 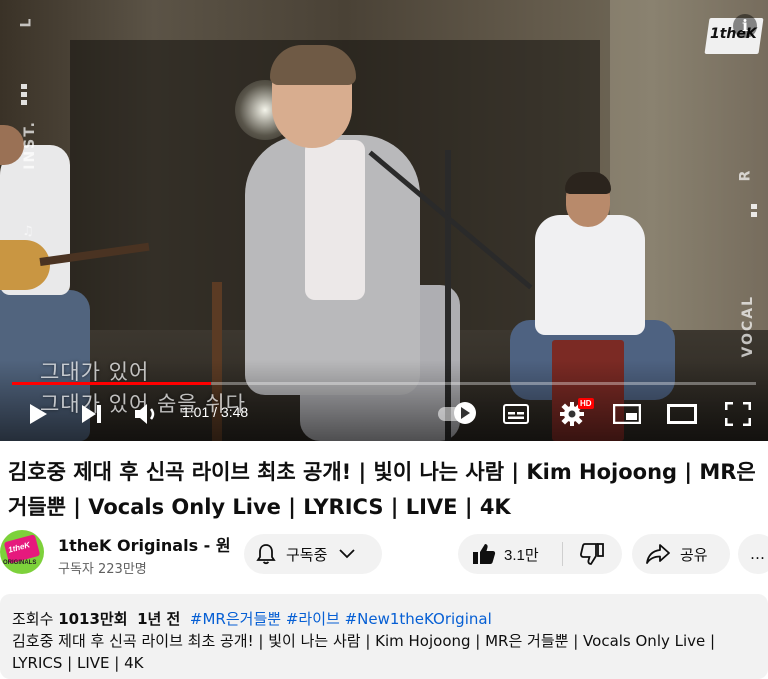 I want to click on miniplayer-icon, so click(x=627, y=414).